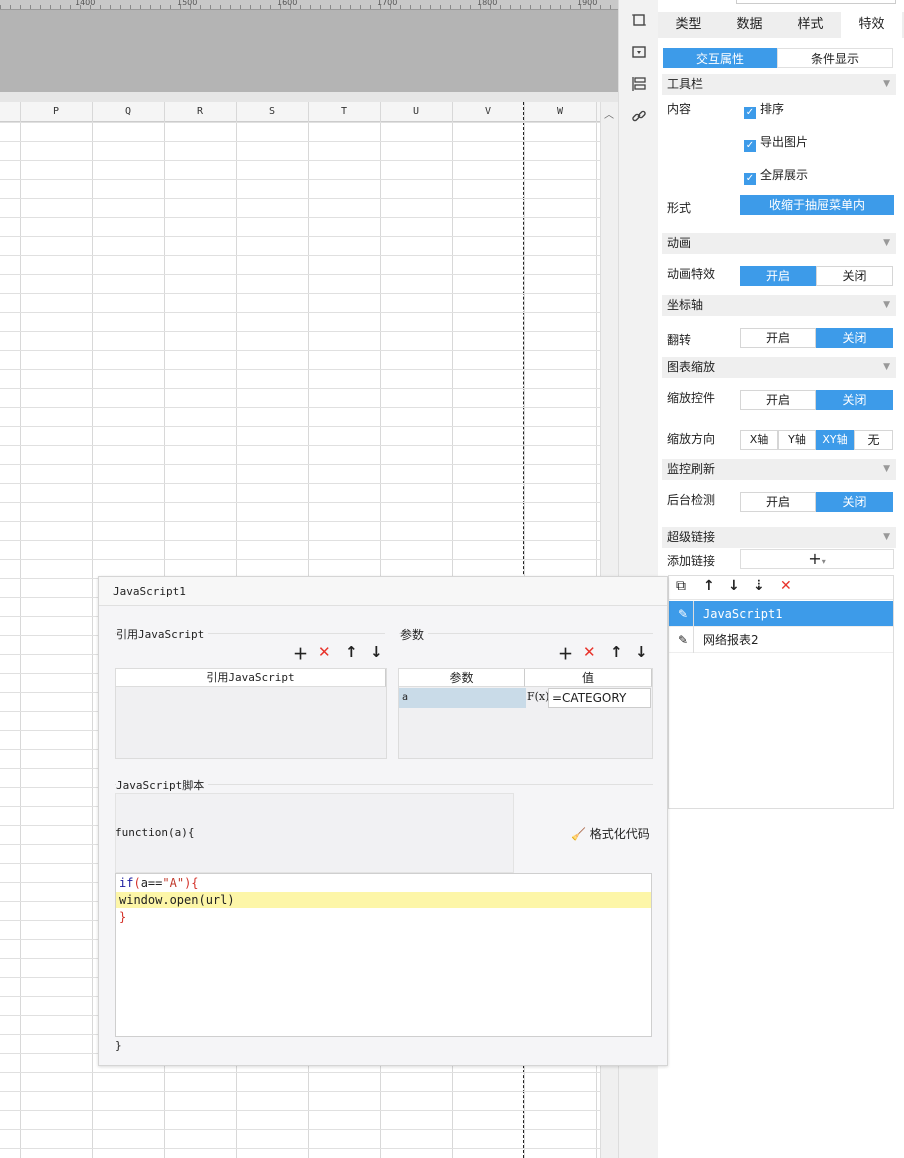 This screenshot has height=1158, width=904. What do you see at coordinates (525, 713) in the screenshot?
I see `params-table: 参数 值` at bounding box center [525, 713].